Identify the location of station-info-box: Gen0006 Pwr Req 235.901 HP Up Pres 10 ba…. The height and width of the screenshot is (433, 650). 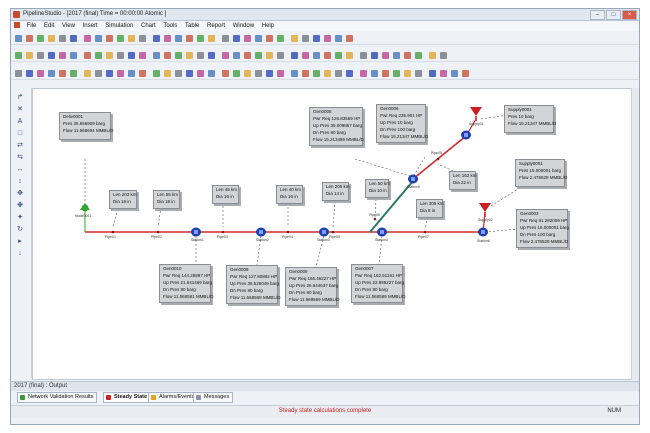
(402, 123).